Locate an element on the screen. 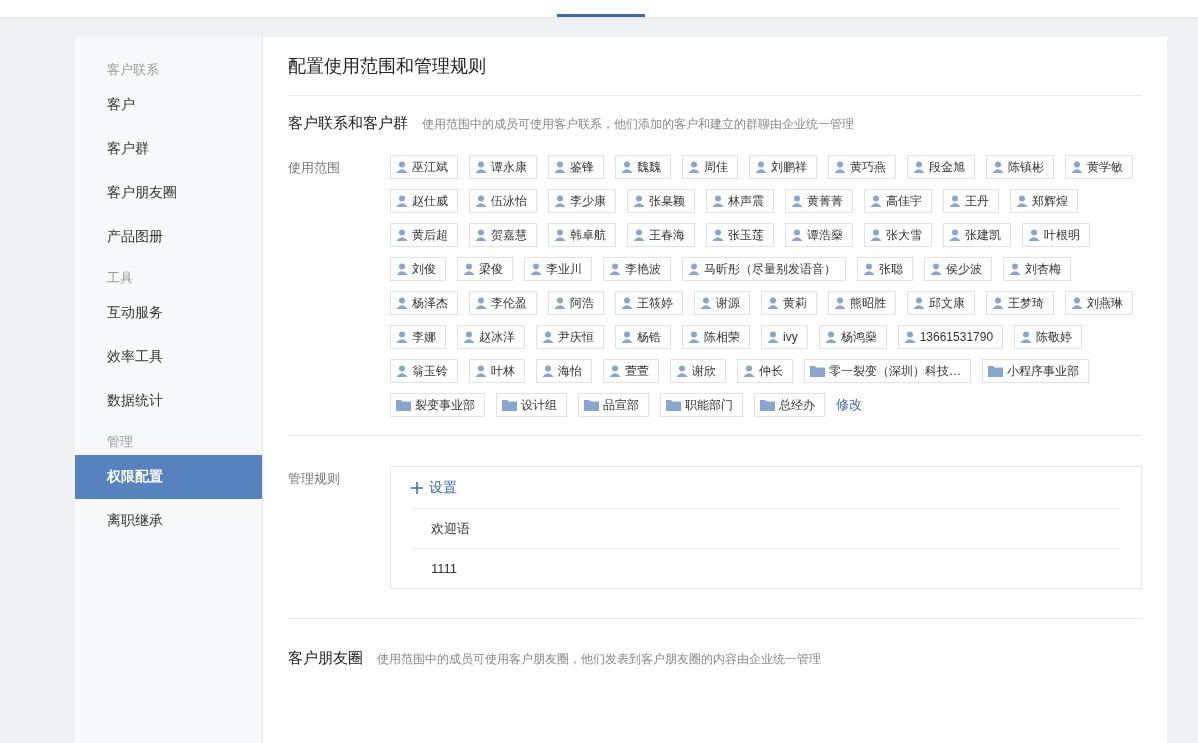  sidebar-item: 效率工具 is located at coordinates (168, 357).